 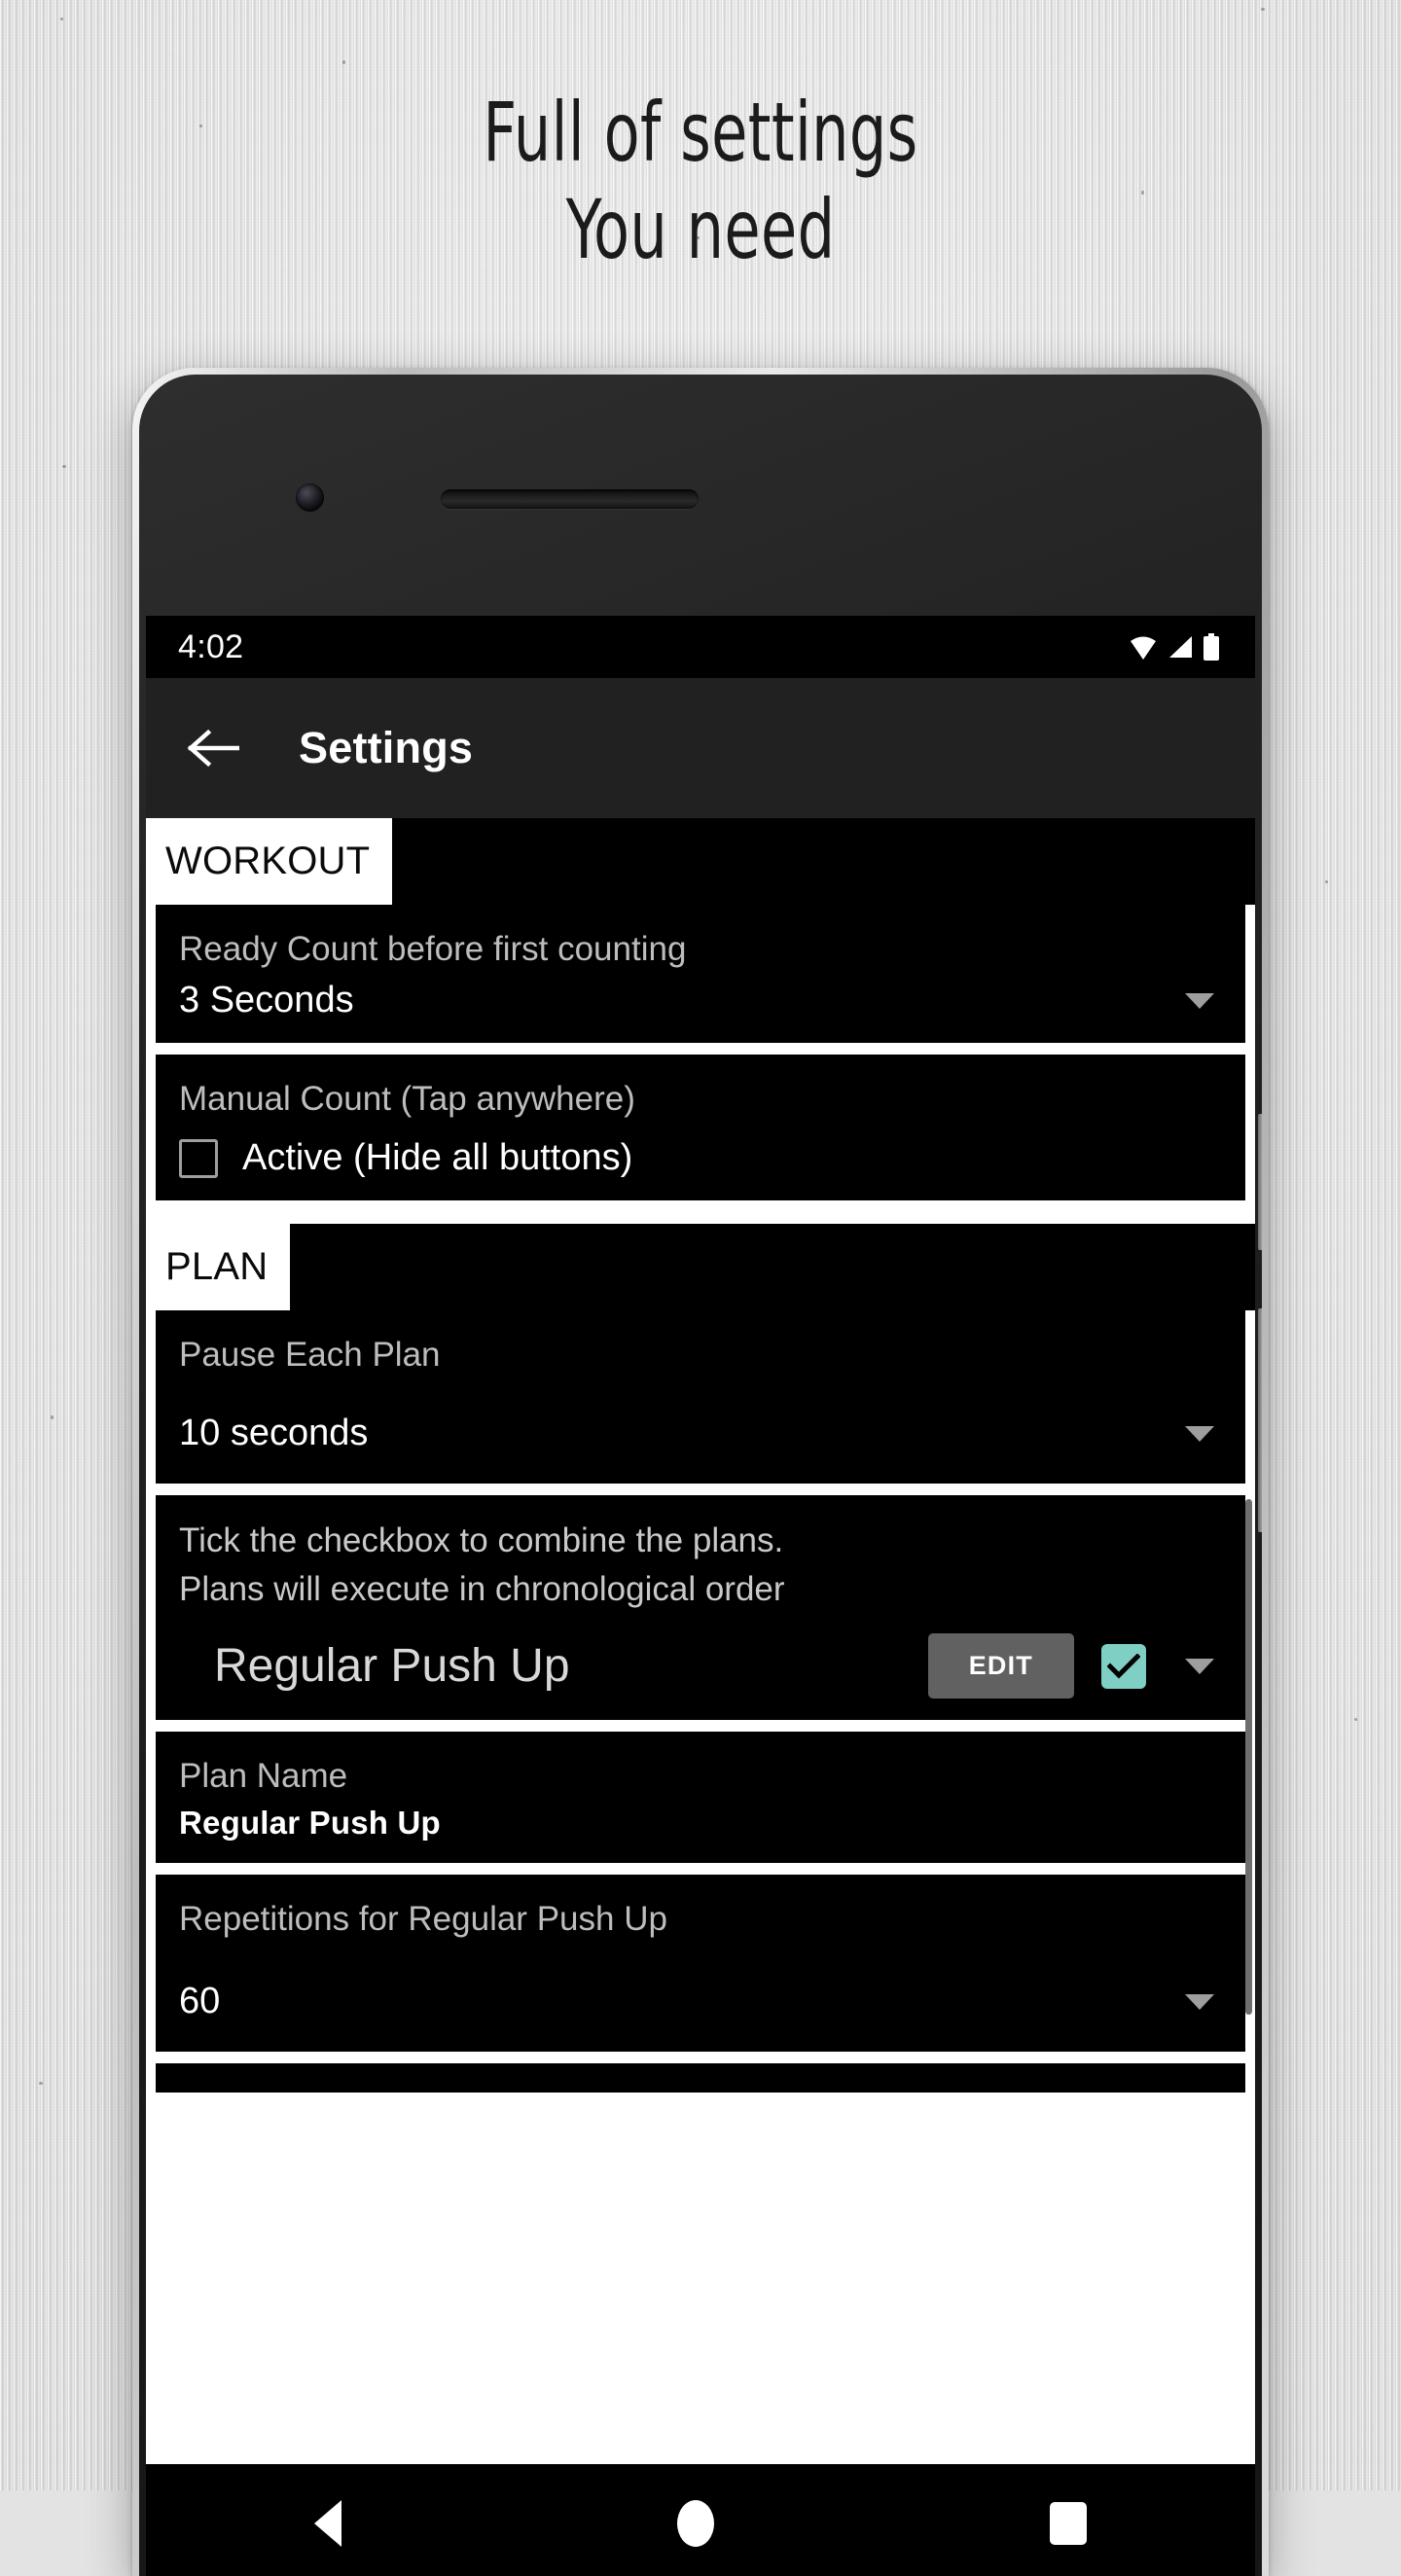 I want to click on section-header-workout: WORKOUT, so click(x=700, y=861).